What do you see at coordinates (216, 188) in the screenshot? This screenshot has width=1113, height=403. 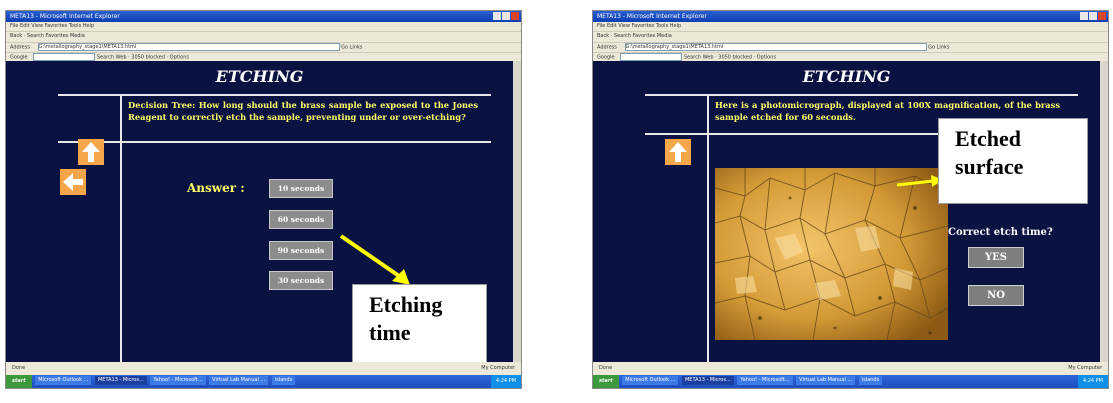 I see `answer-label: Answer :` at bounding box center [216, 188].